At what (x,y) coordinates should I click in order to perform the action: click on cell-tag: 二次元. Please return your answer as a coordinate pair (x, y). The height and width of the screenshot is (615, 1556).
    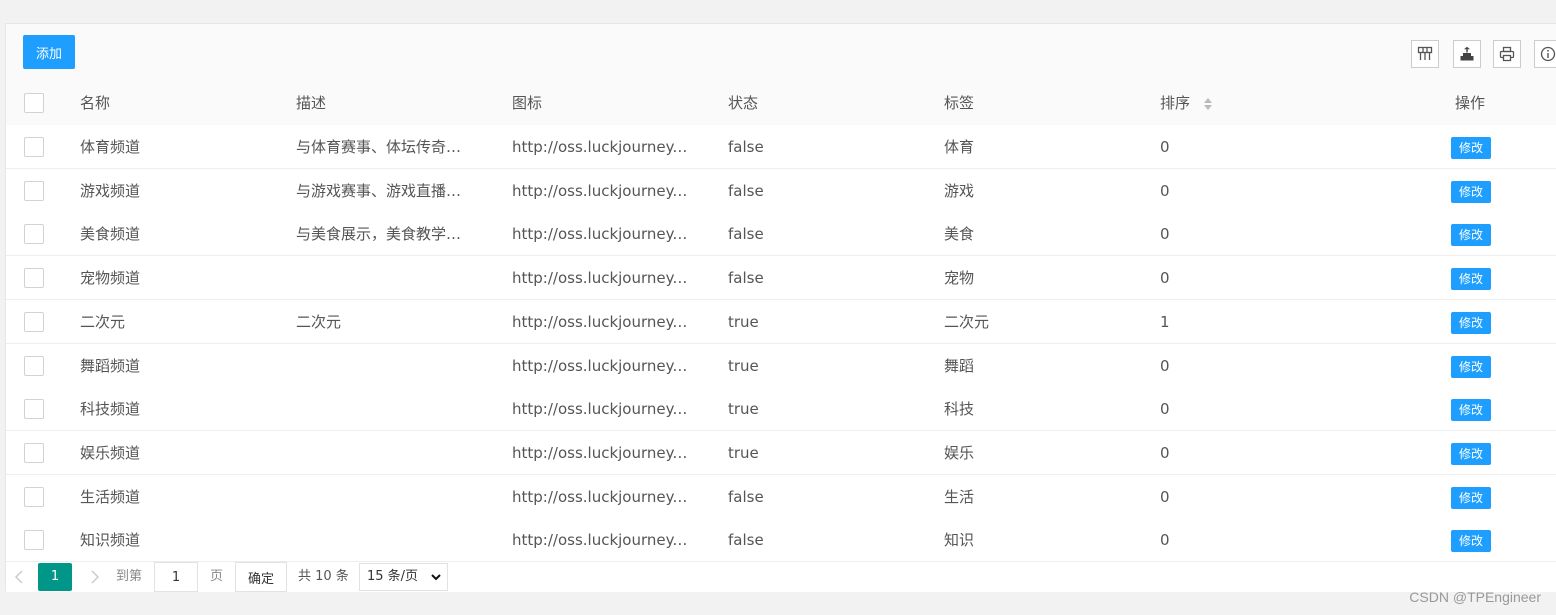
    Looking at the image, I should click on (967, 321).